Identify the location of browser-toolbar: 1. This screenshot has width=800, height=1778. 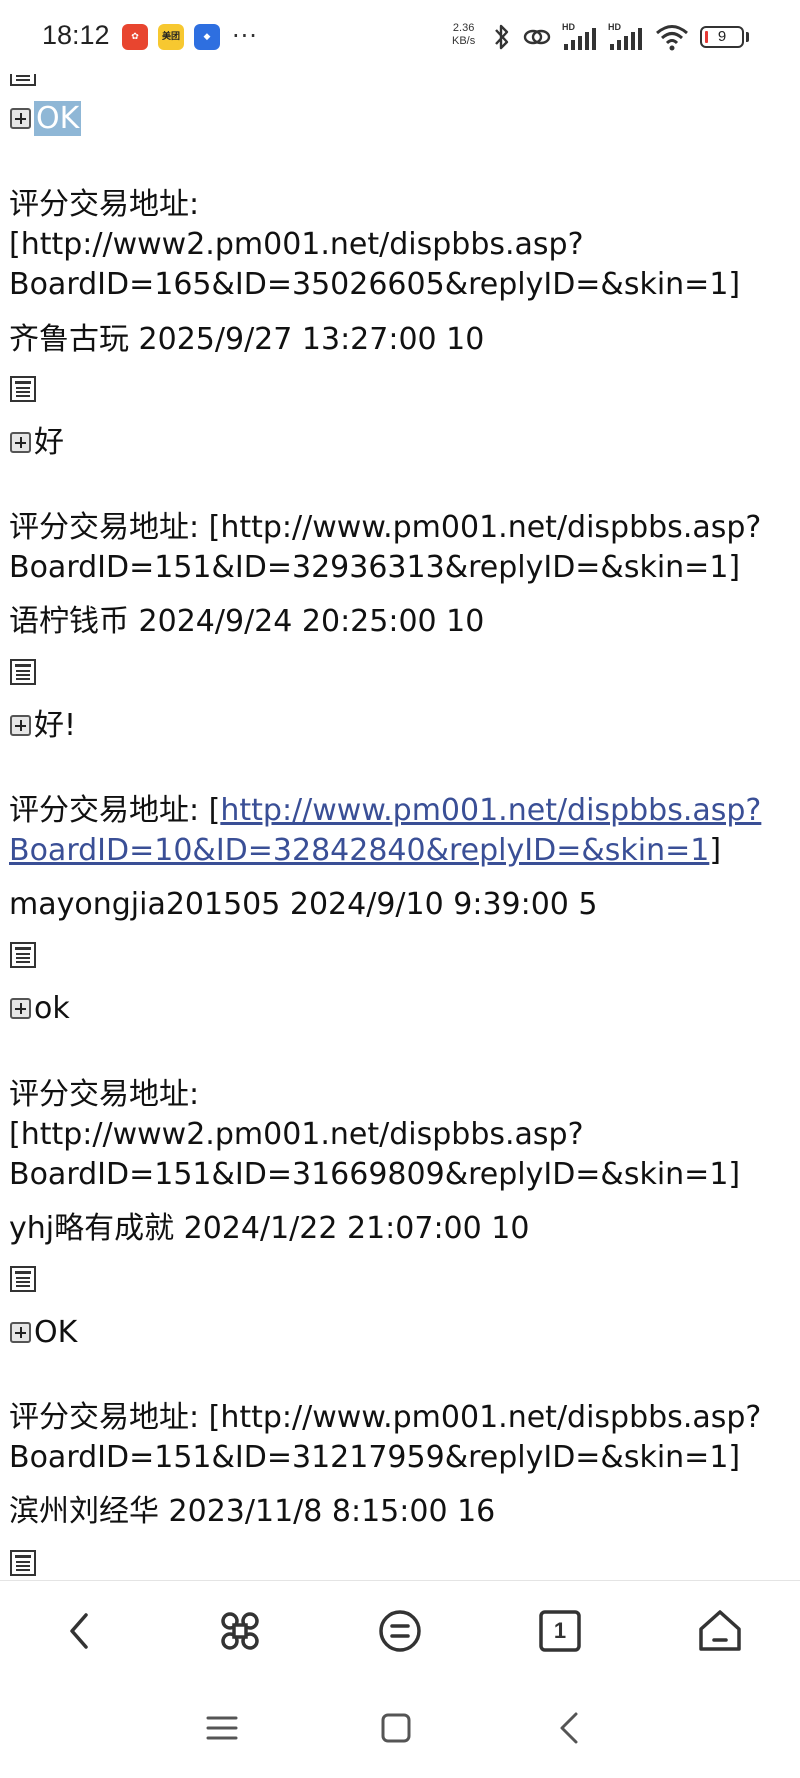
(400, 1630).